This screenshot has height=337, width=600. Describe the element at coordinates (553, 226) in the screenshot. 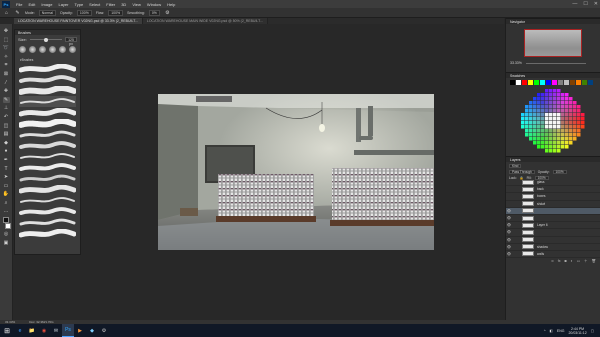

I see `layer-row: 👁 Layer 6` at that location.